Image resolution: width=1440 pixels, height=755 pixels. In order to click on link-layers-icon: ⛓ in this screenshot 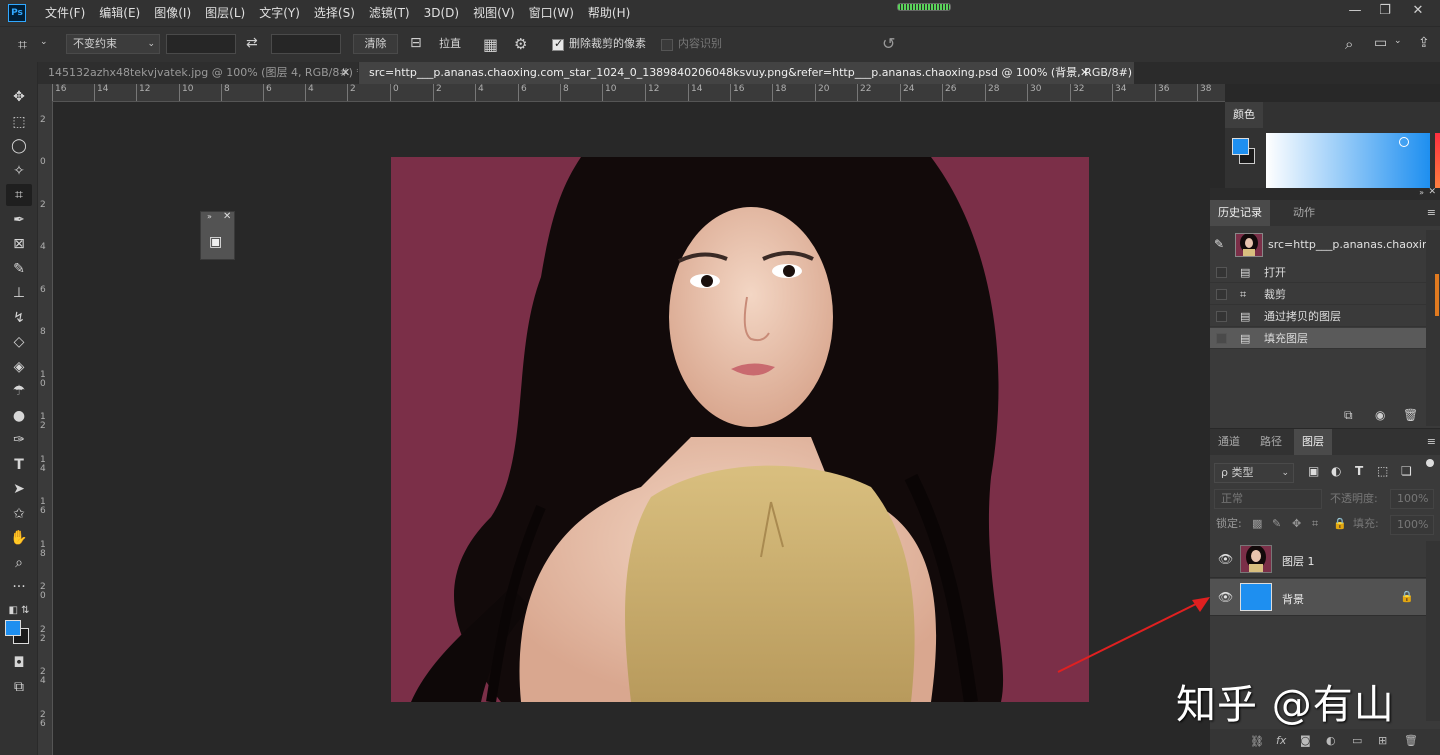, I will do `click(1257, 741)`.